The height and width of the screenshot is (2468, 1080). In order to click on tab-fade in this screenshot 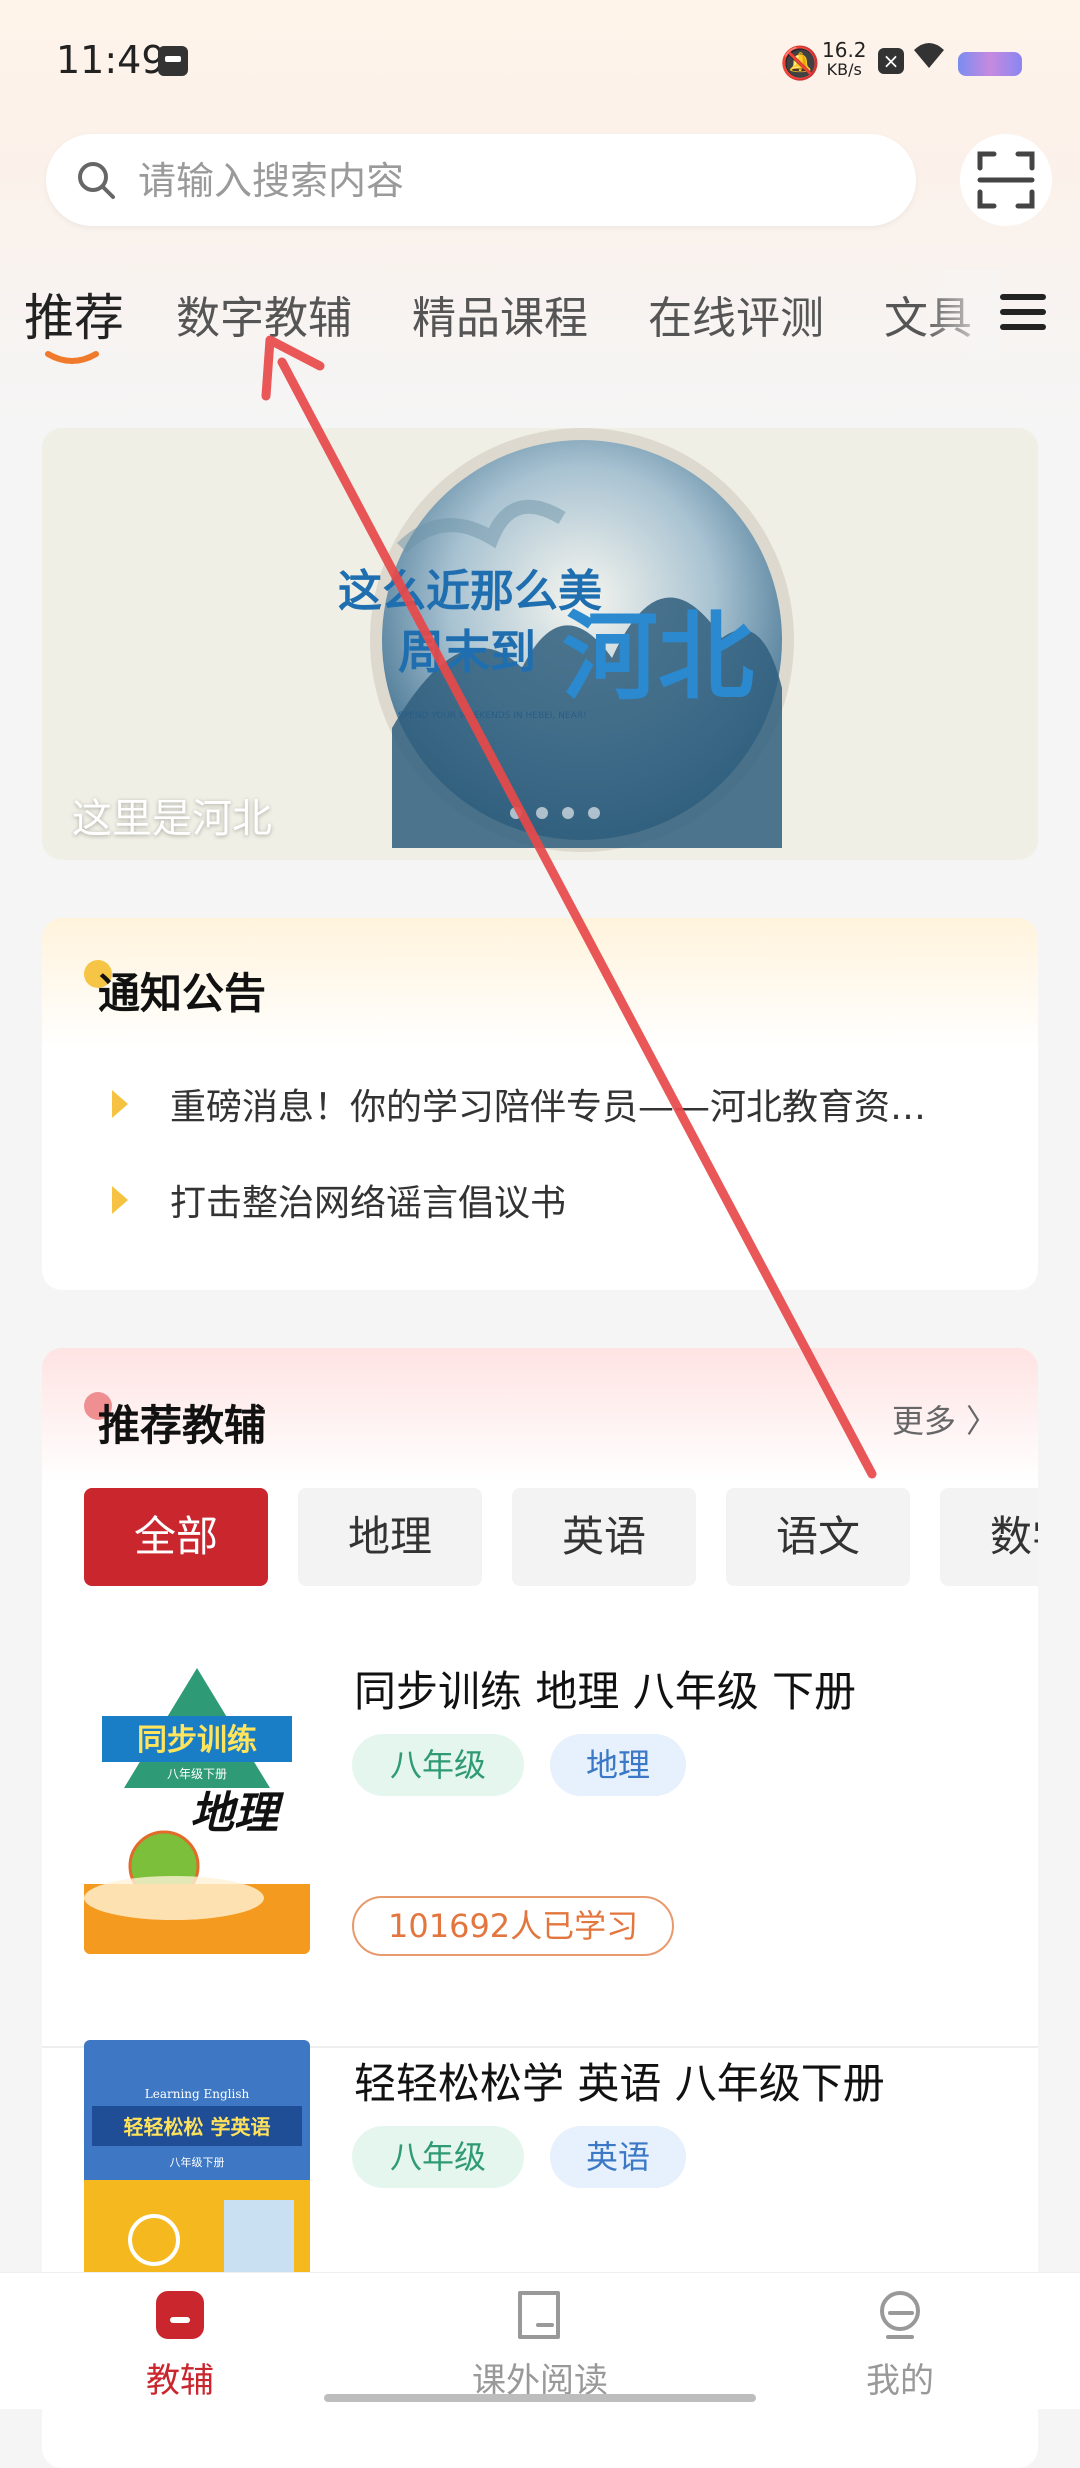, I will do `click(960, 315)`.